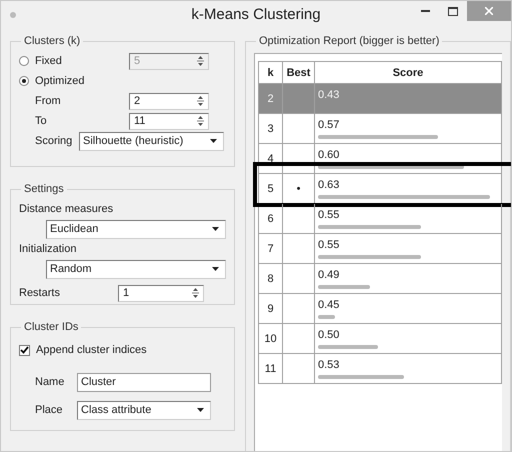 This screenshot has width=512, height=452. I want to click on table-cell: 0.43, so click(329, 95).